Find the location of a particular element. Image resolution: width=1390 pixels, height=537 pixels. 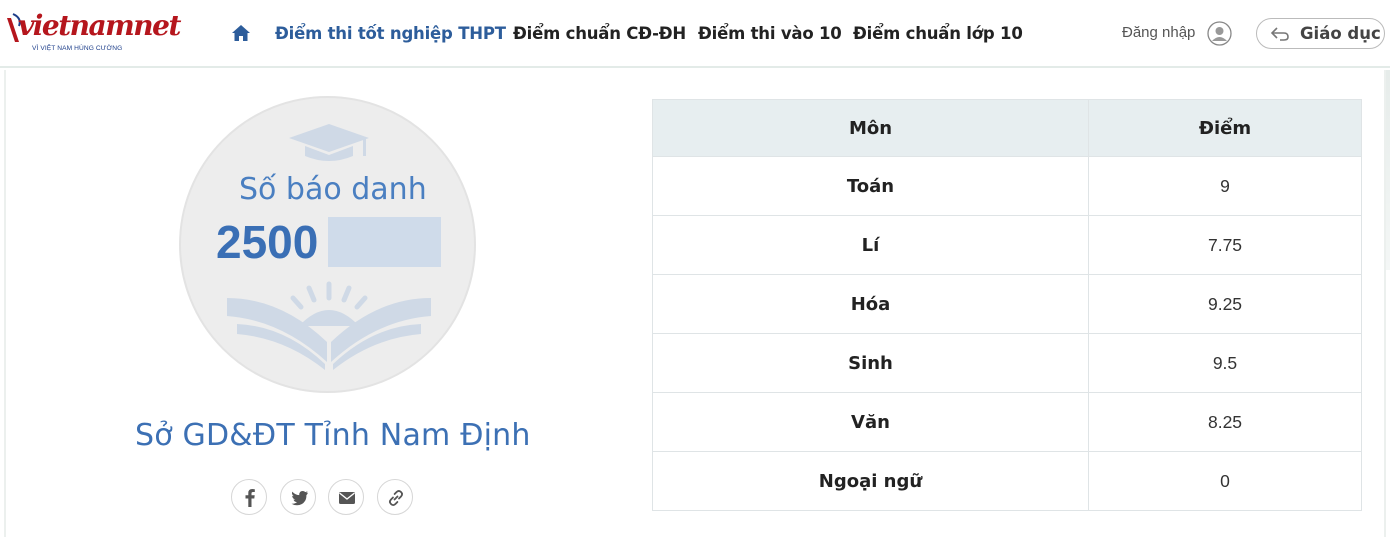

score-column-header: Điểm is located at coordinates (1225, 128).